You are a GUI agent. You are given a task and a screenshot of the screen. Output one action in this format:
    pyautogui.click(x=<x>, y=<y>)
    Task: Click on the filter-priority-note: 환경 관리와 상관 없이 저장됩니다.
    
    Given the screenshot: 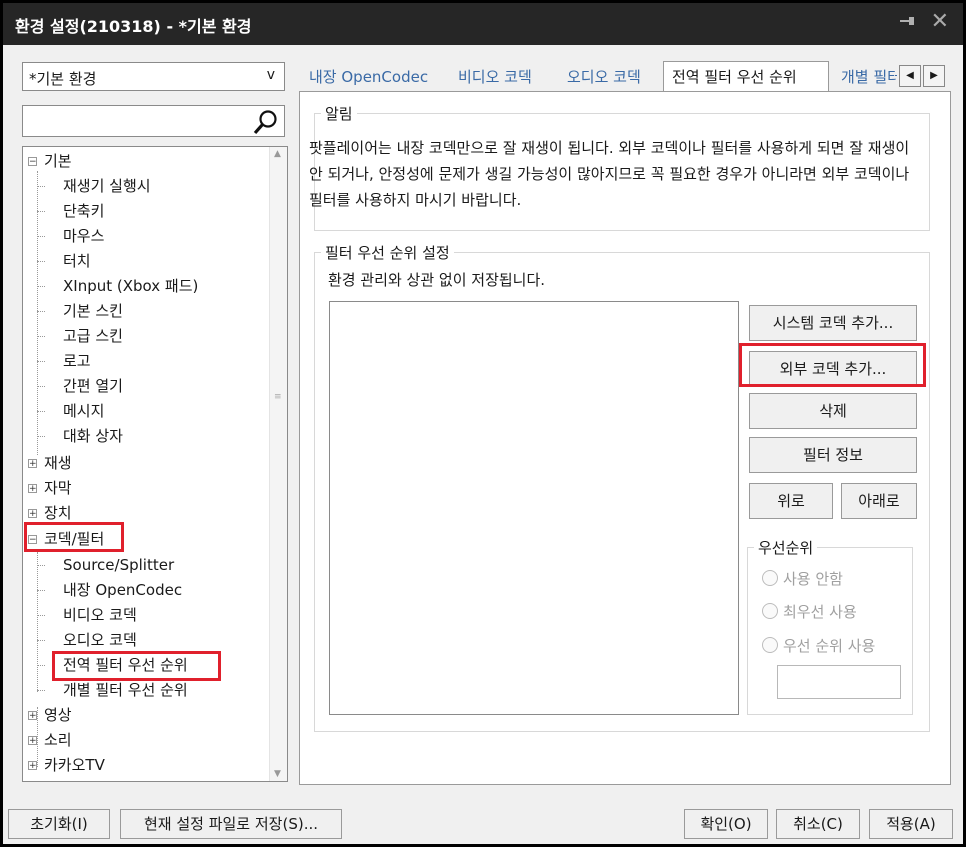 What is the action you would take?
    pyautogui.click(x=437, y=280)
    